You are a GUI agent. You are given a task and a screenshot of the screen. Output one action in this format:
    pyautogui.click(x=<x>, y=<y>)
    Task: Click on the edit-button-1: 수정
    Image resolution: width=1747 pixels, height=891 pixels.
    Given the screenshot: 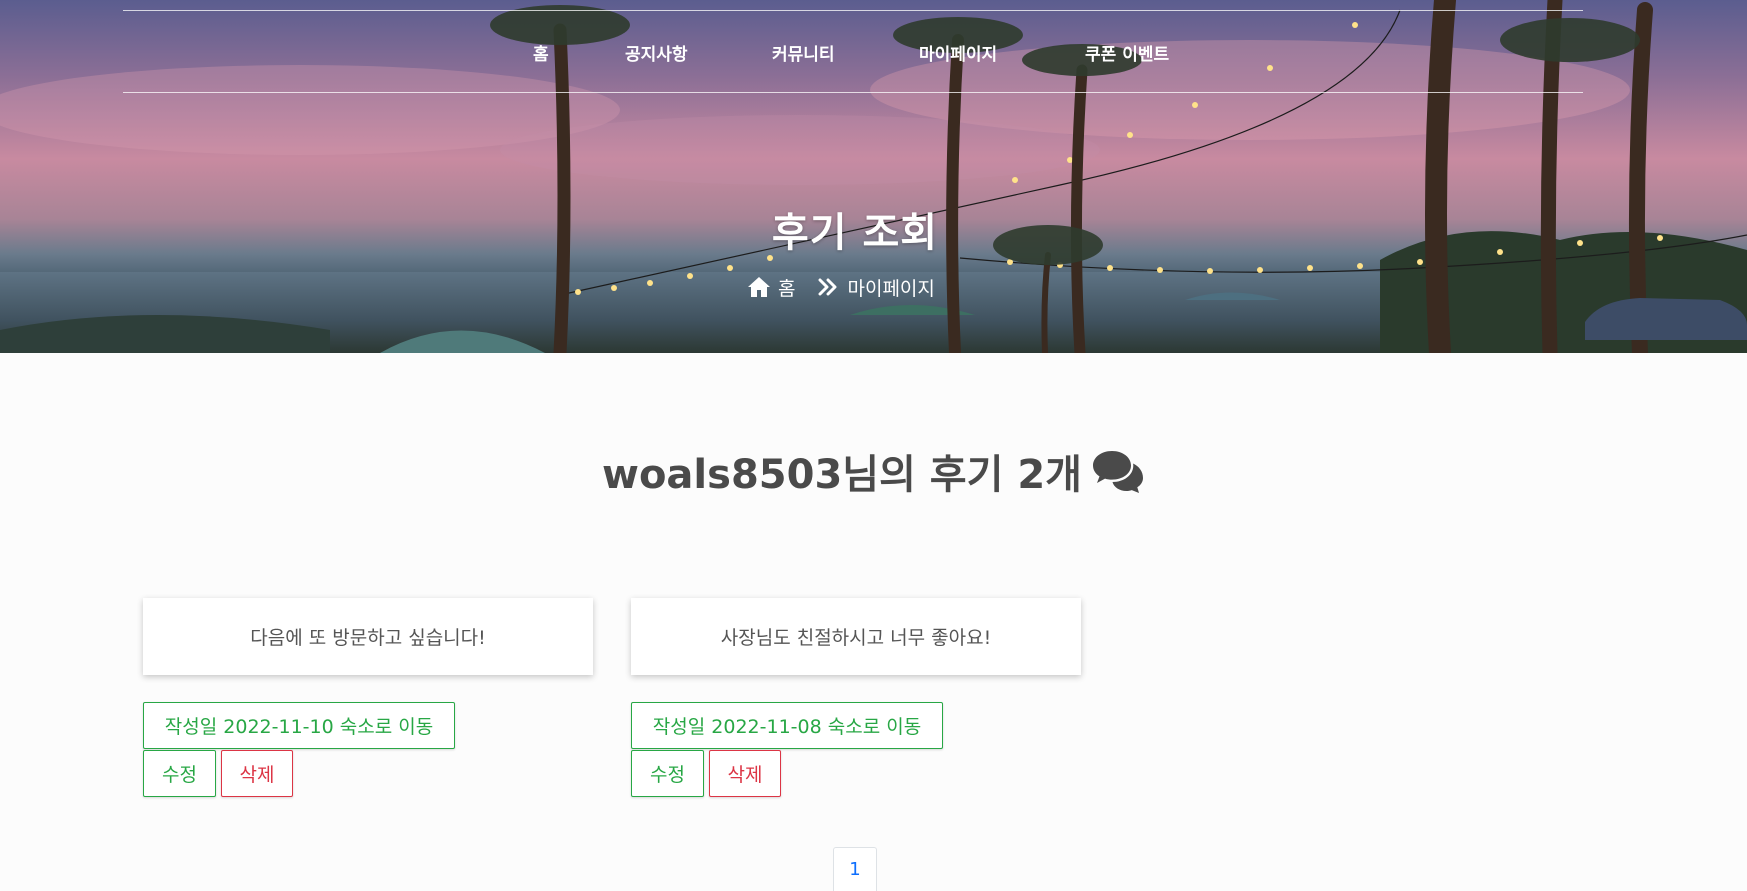 What is the action you would take?
    pyautogui.click(x=179, y=773)
    